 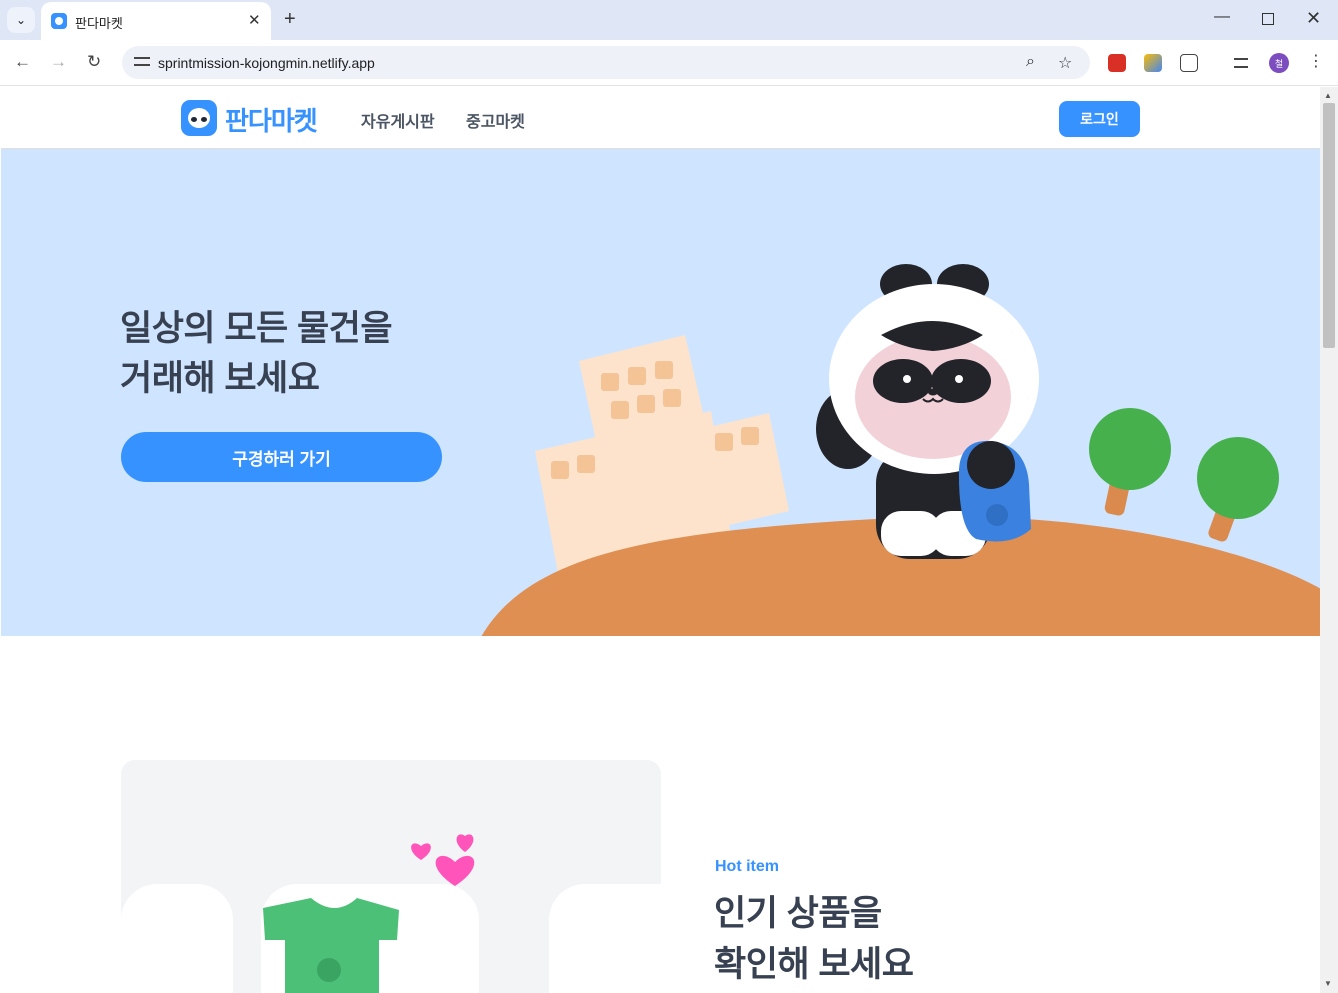 I want to click on extension-color-icon, so click(x=1153, y=63).